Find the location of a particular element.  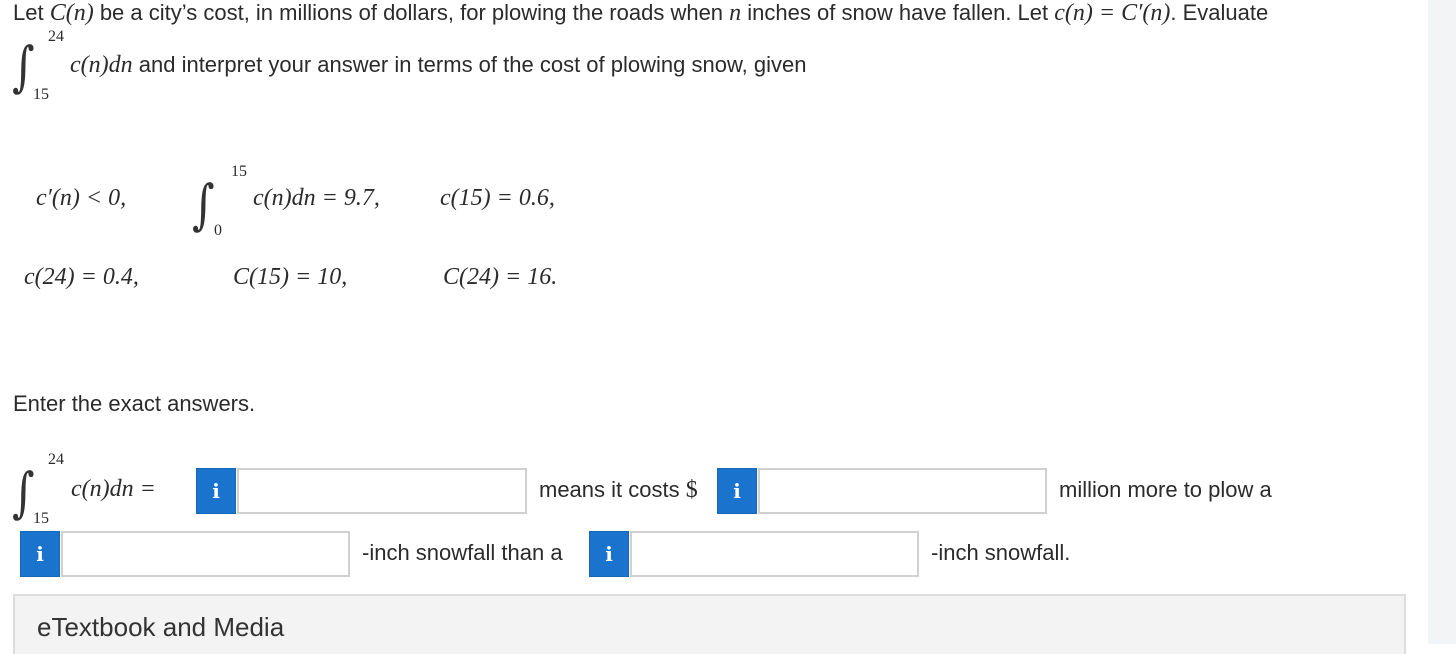

given-integral-value: c(n)dn = 9.7, is located at coordinates (316, 198).